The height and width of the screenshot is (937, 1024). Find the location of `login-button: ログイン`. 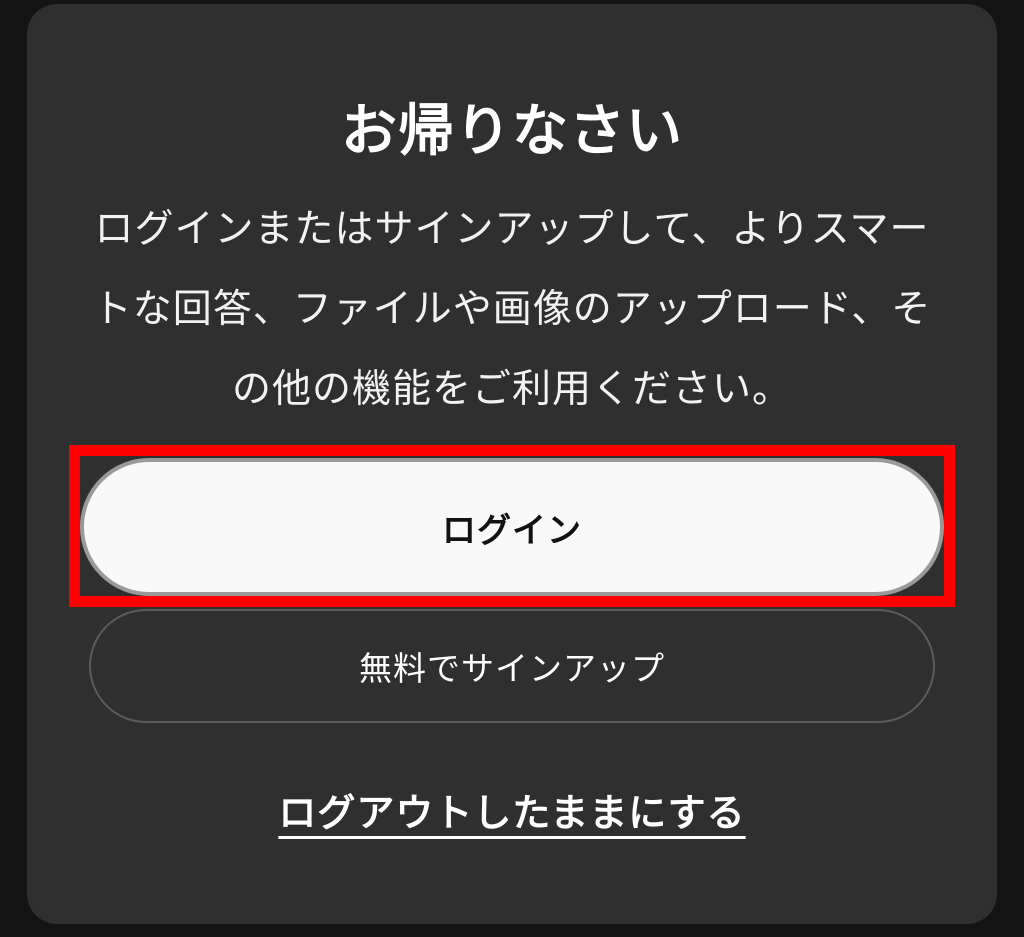

login-button: ログイン is located at coordinates (512, 527).